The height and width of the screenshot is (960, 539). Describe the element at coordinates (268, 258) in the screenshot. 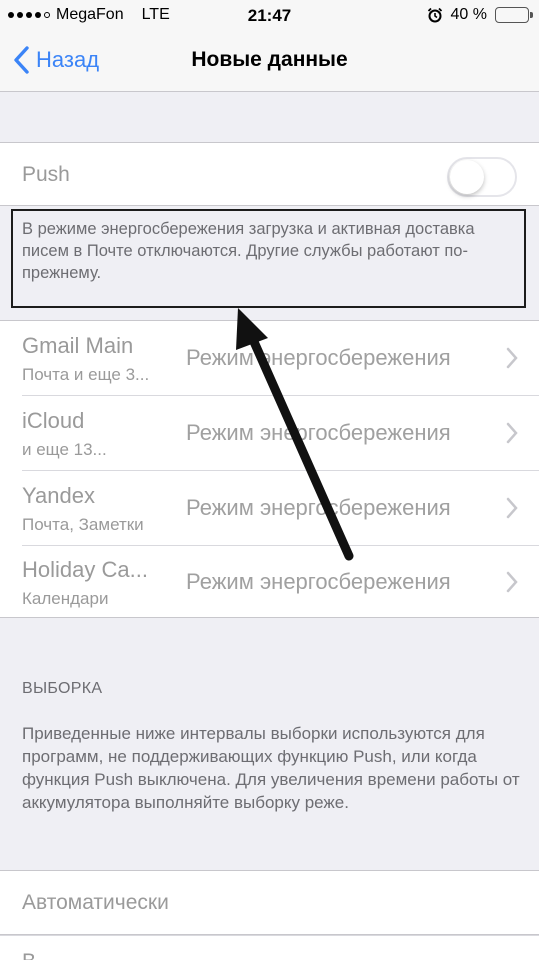

I see `annotation-highlight-box` at that location.